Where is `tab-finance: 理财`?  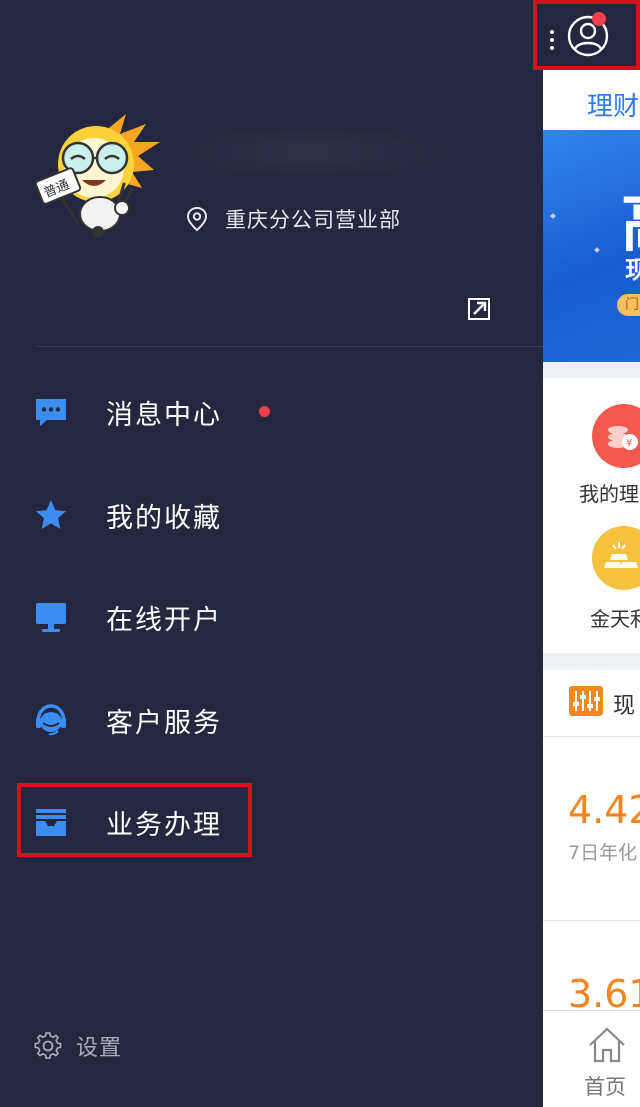
tab-finance: 理财 is located at coordinates (613, 104).